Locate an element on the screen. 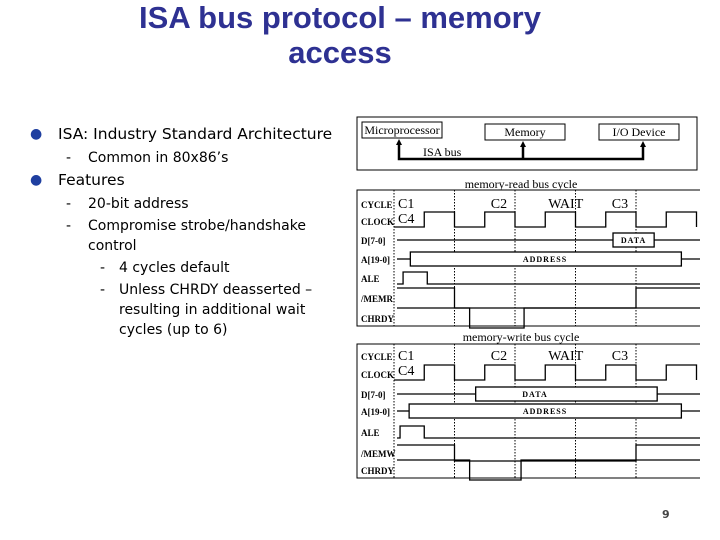 This screenshot has width=720, height=540. page-number: 9 is located at coordinates (666, 514).